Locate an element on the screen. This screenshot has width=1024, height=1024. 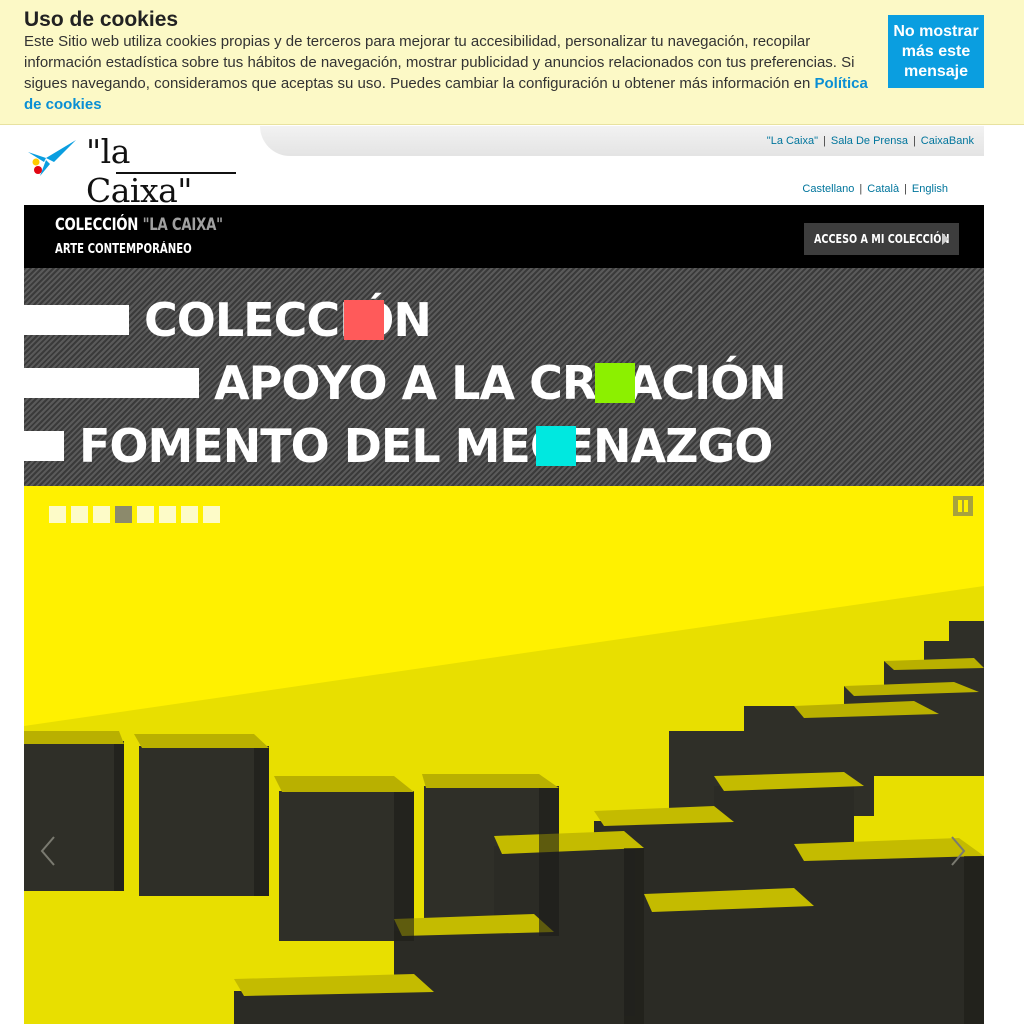
link-caixabank: CaixaBank is located at coordinates (947, 141).